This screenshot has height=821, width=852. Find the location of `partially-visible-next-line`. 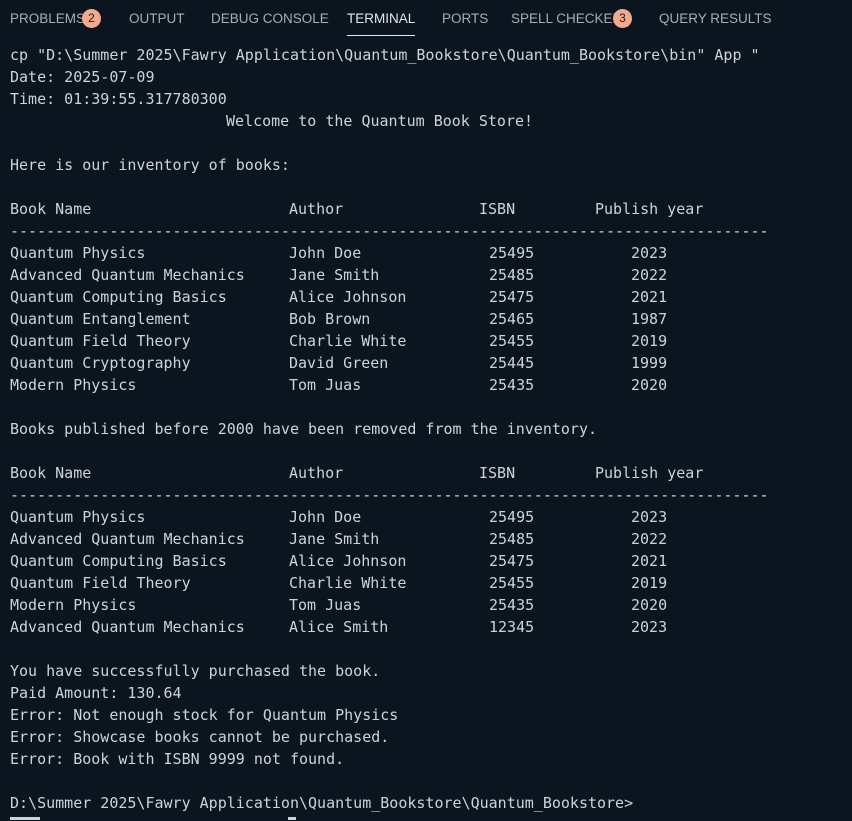

partially-visible-next-line is located at coordinates (150, 817).